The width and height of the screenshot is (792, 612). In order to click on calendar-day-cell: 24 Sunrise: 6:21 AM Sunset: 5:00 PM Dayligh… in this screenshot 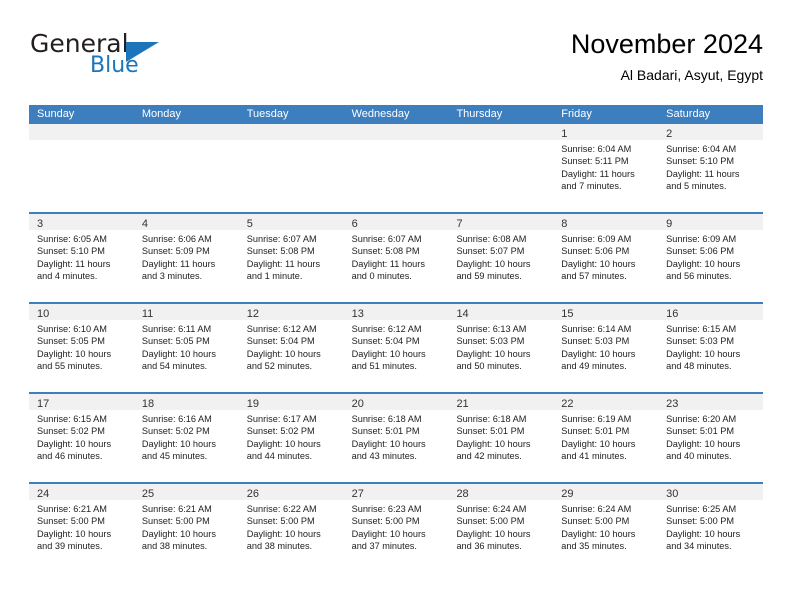, I will do `click(81, 528)`.